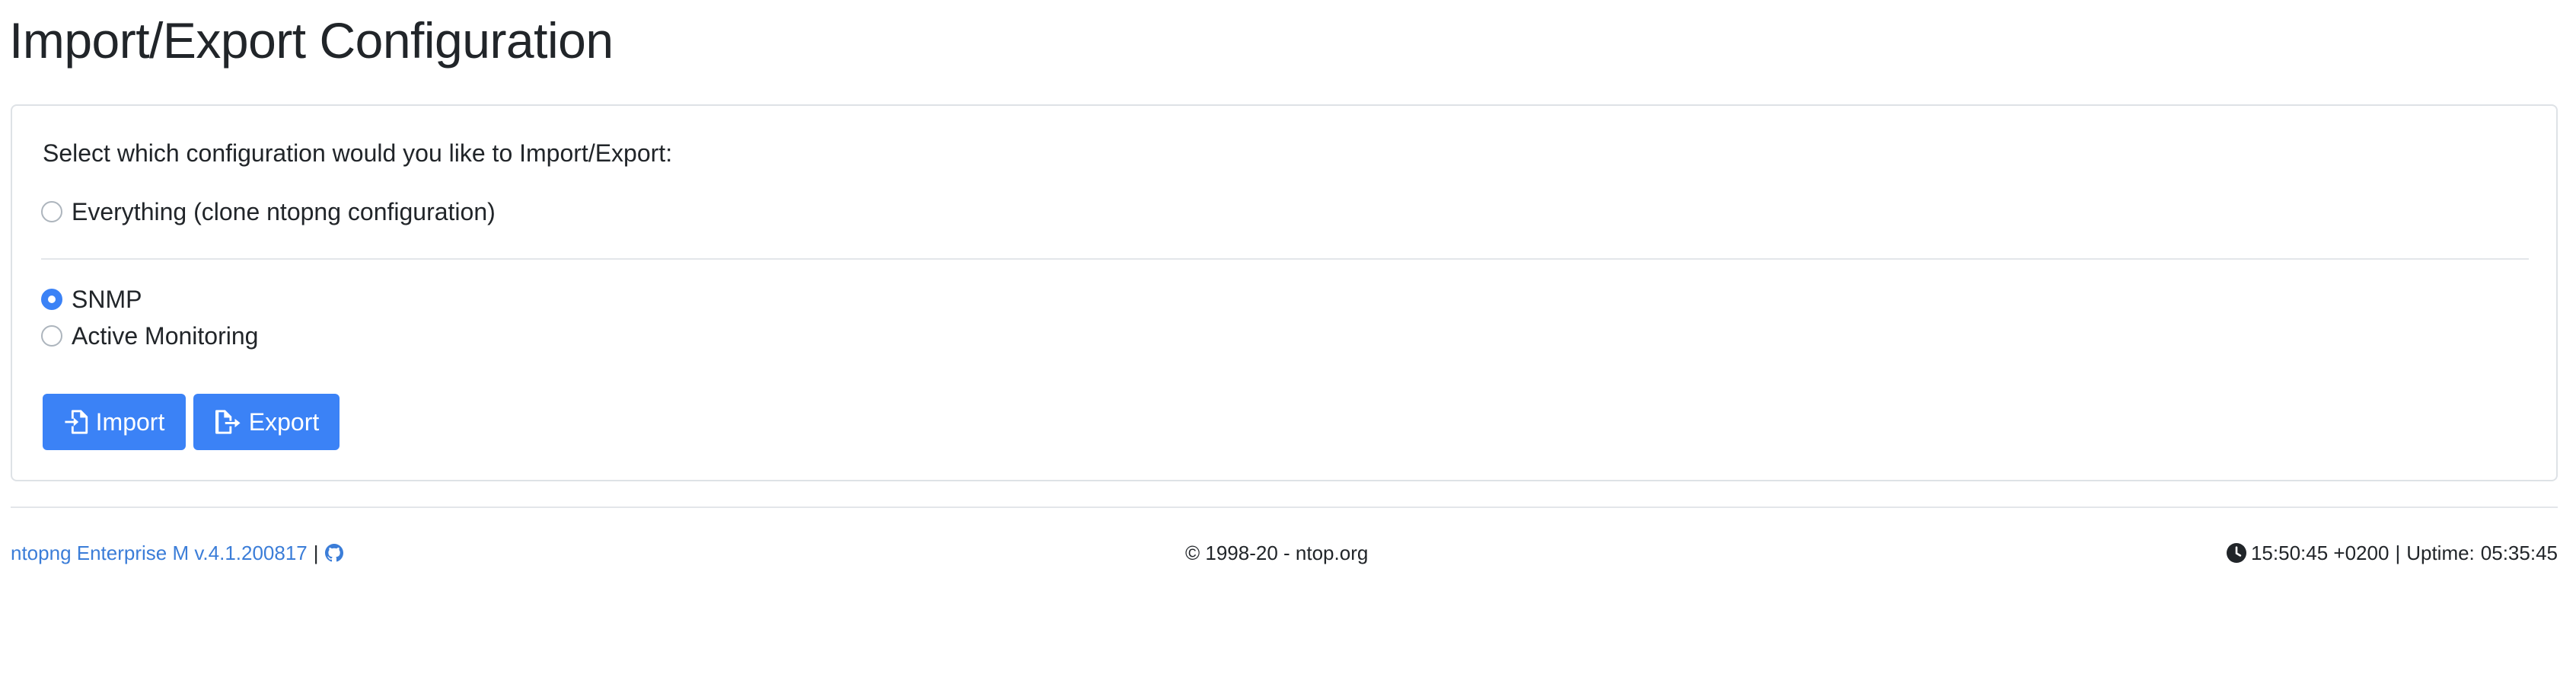 This screenshot has width=2576, height=687. Describe the element at coordinates (1277, 553) in the screenshot. I see `footer-copyright: © 1998-20 - ntop.org` at that location.